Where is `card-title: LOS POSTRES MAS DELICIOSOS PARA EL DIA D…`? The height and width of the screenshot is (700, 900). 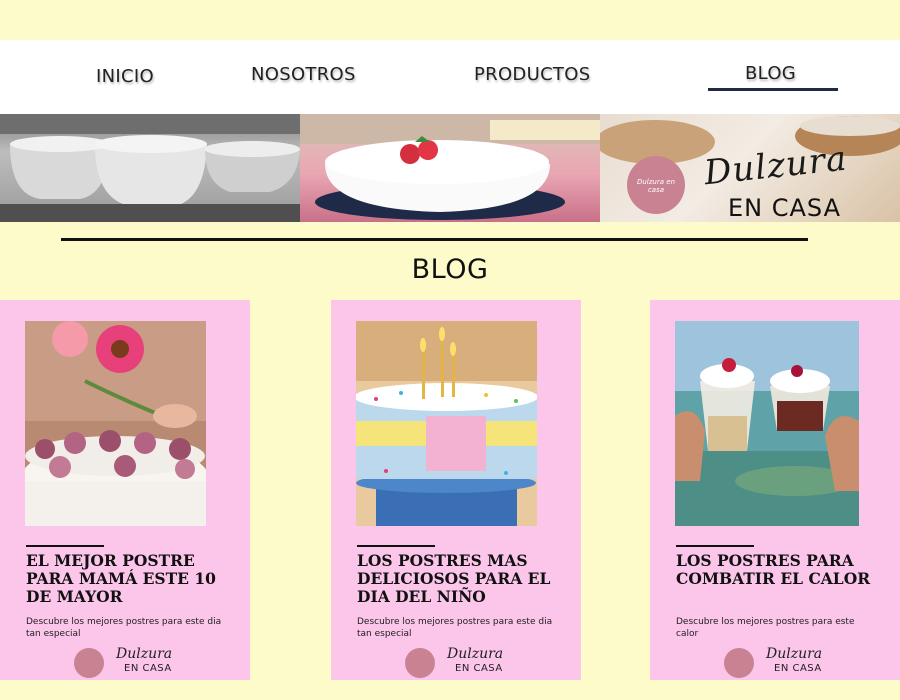 card-title: LOS POSTRES MAS DELICIOSOS PARA EL DIA D… is located at coordinates (464, 579).